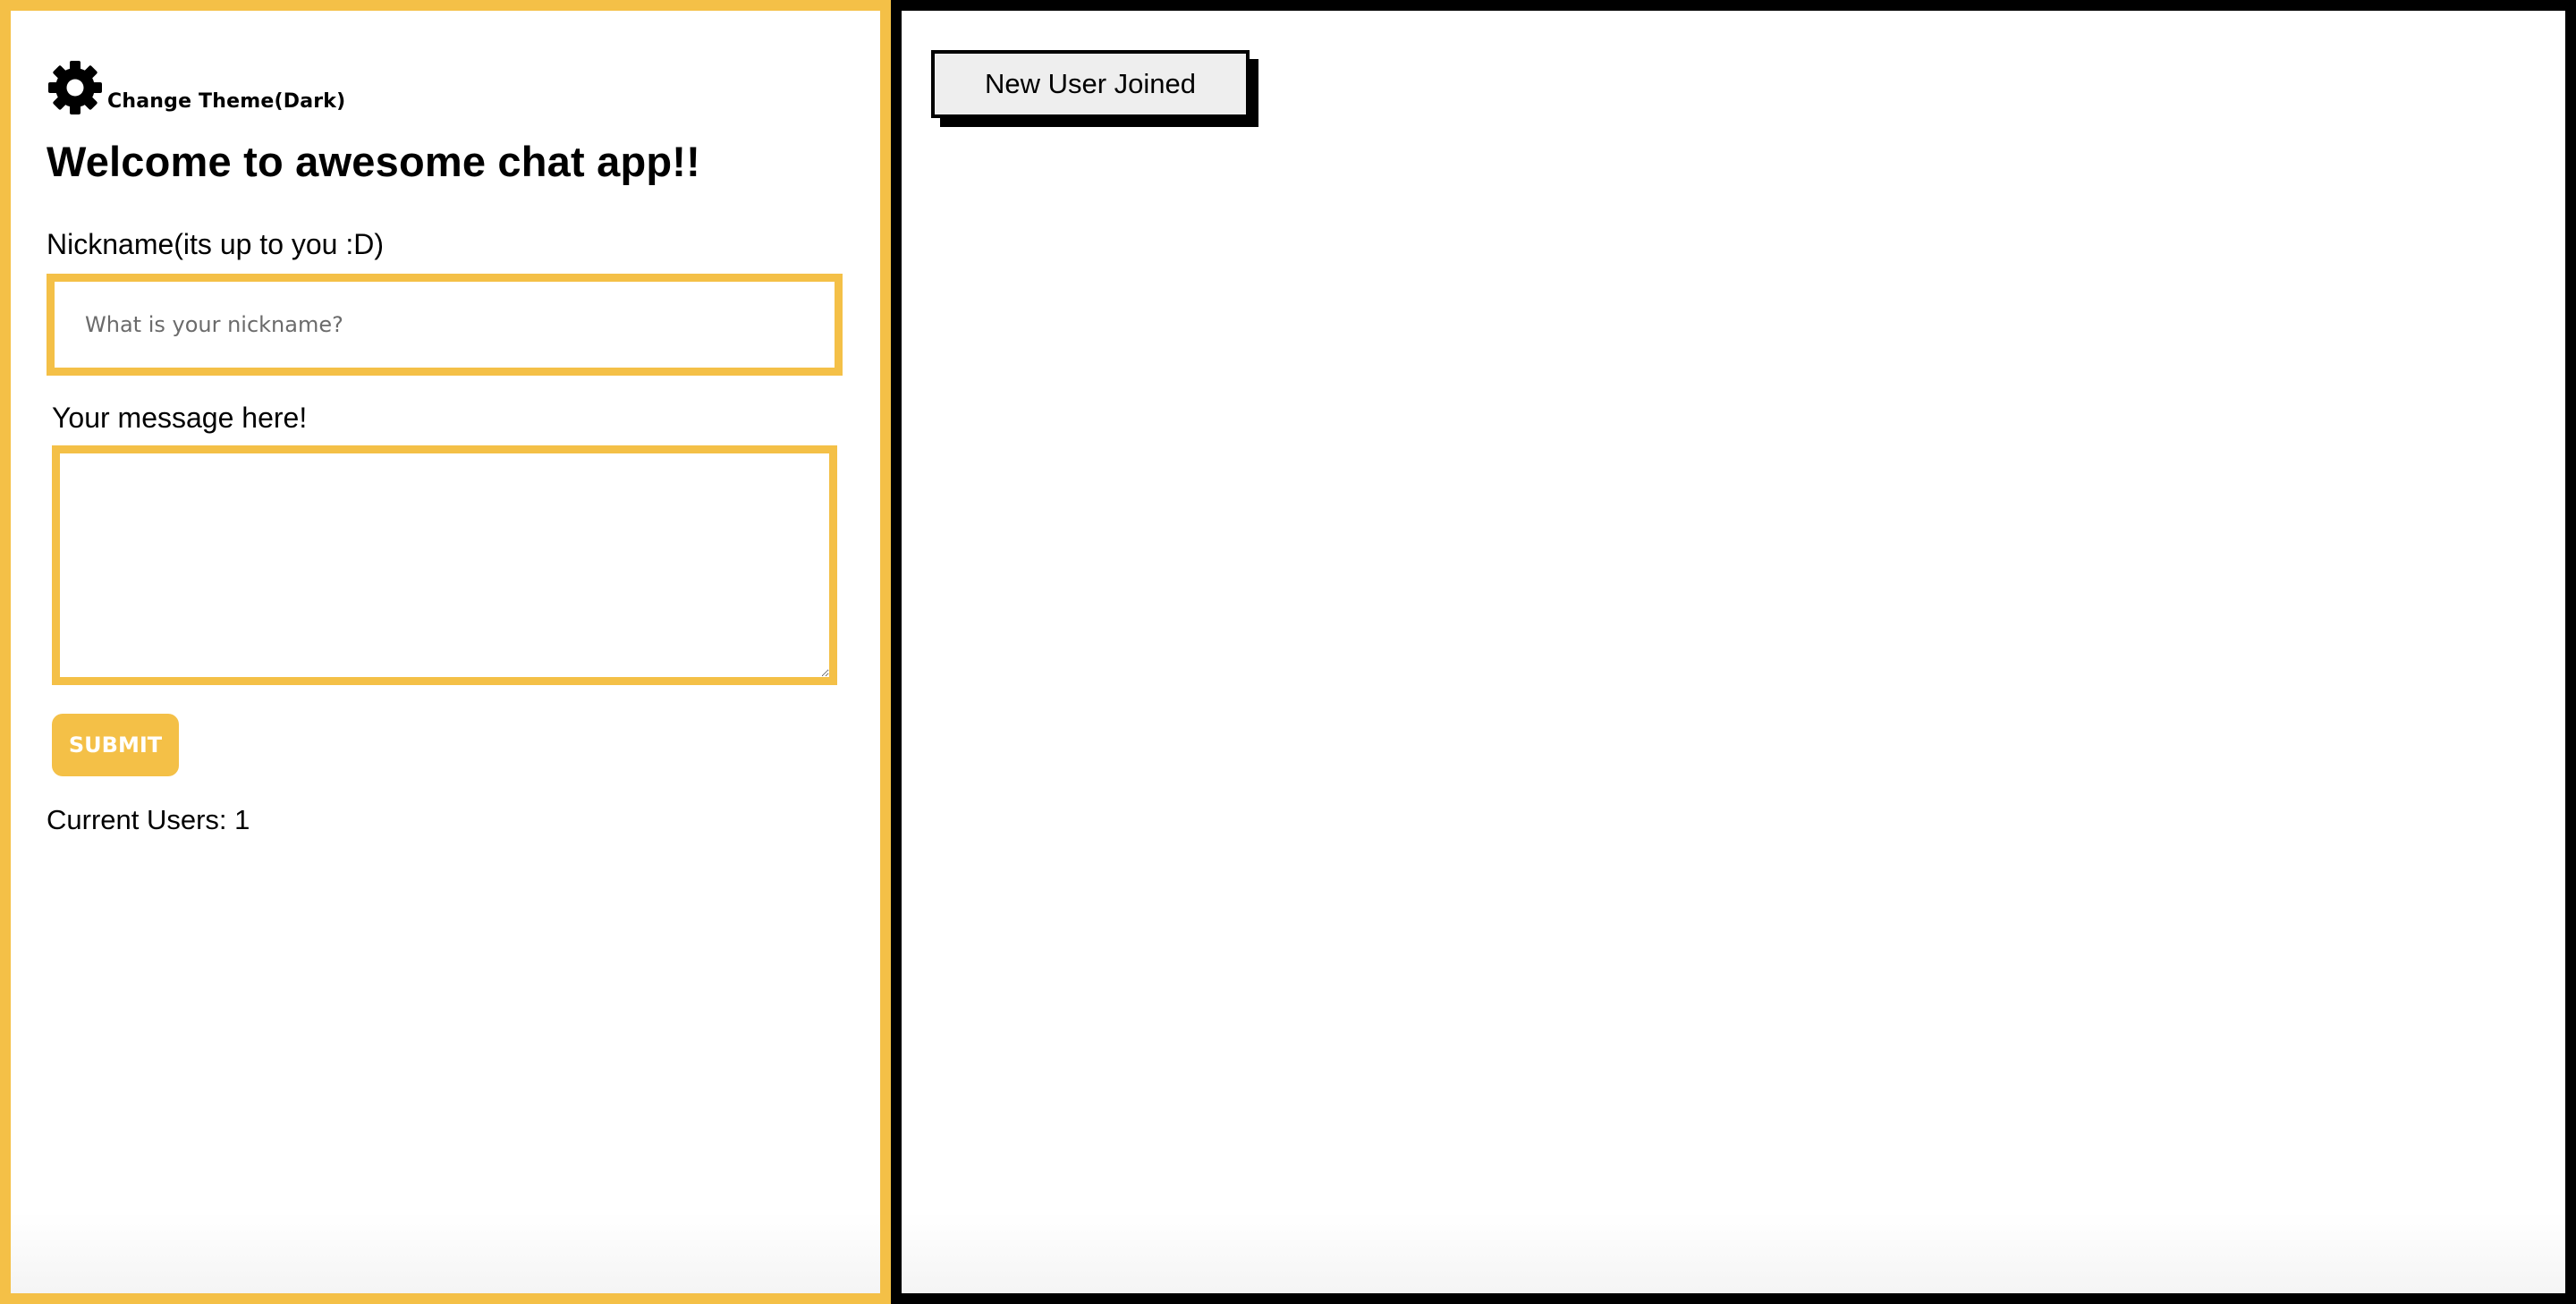  What do you see at coordinates (216, 244) in the screenshot?
I see `nickname-label: Nickname(its up to you :D)` at bounding box center [216, 244].